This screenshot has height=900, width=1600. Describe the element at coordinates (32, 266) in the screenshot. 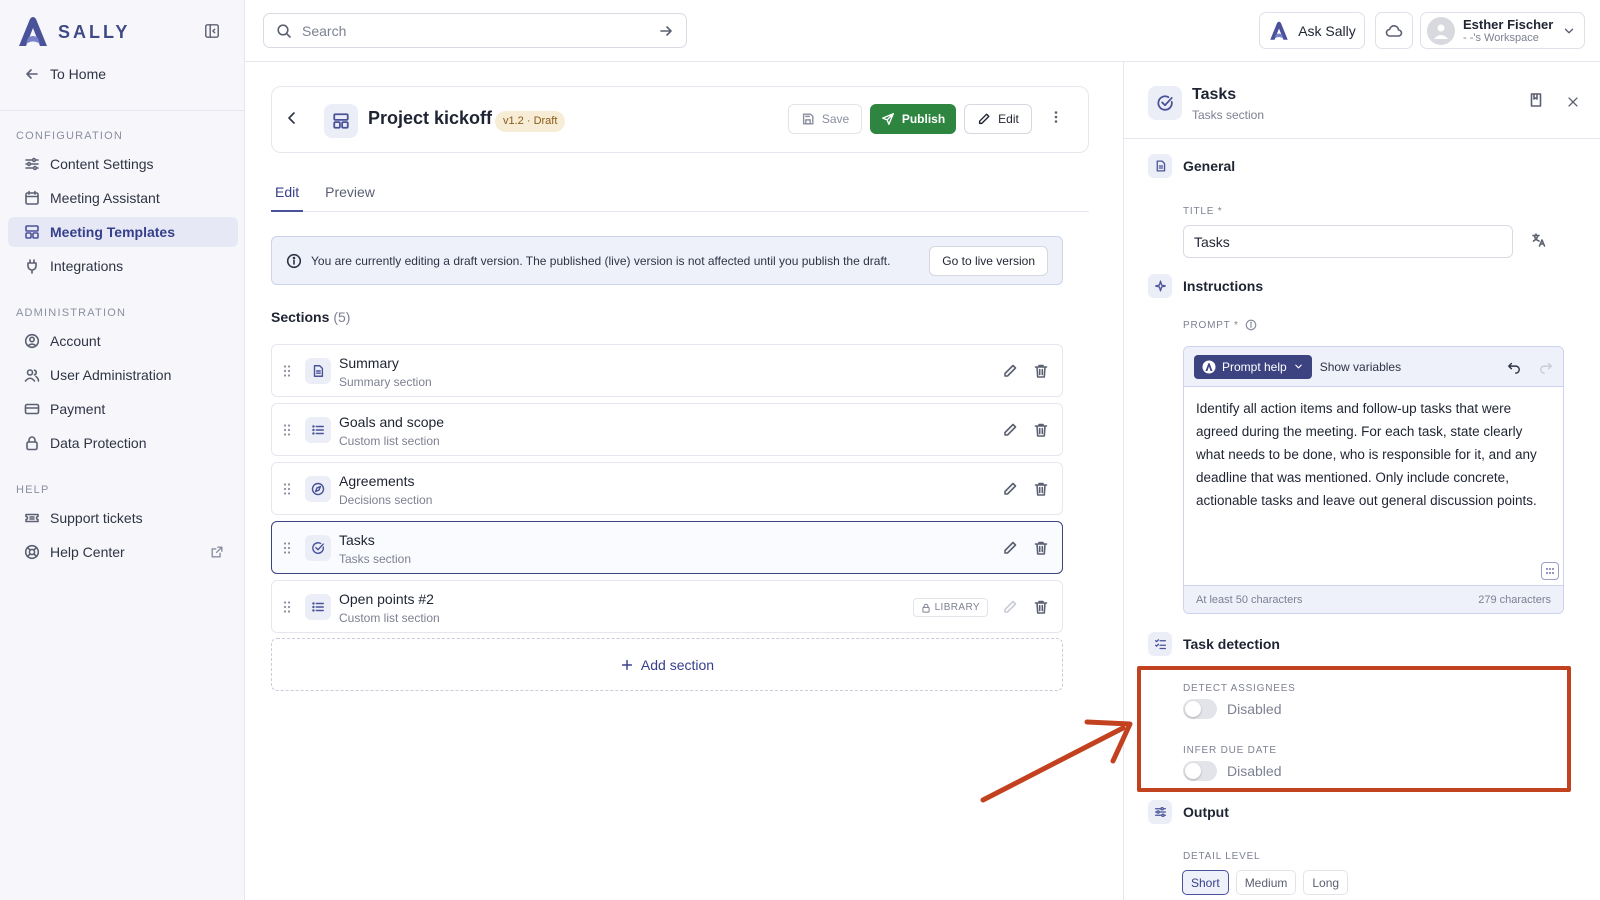

I see `plug-icon` at that location.